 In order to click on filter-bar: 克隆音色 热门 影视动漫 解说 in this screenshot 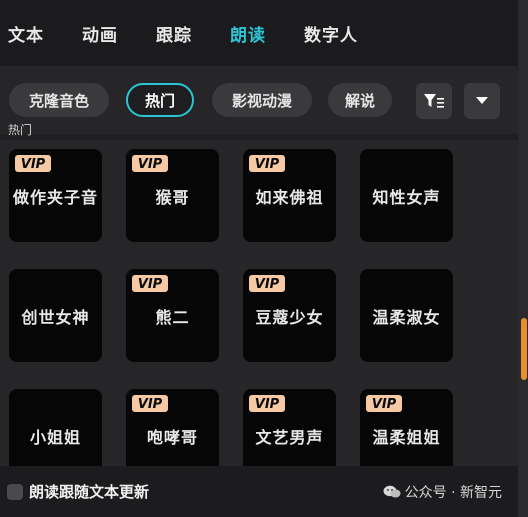, I will do `click(259, 100)`.